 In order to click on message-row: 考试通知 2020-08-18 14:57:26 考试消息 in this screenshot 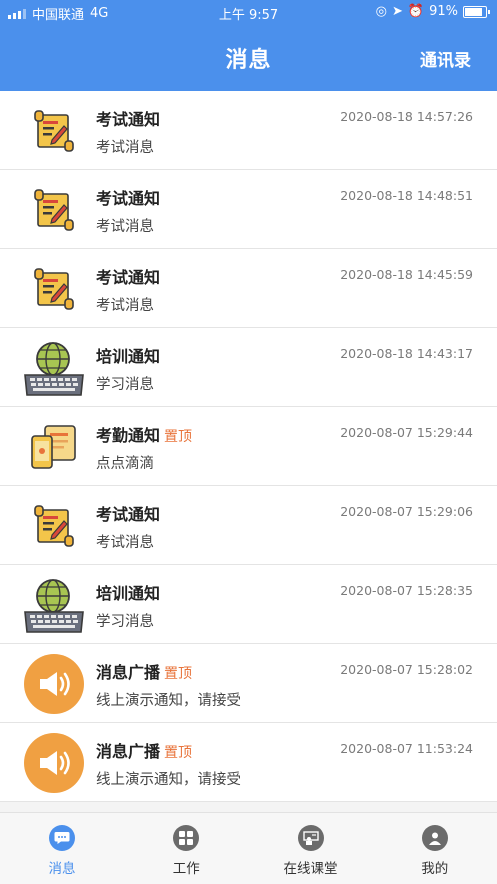, I will do `click(248, 130)`.